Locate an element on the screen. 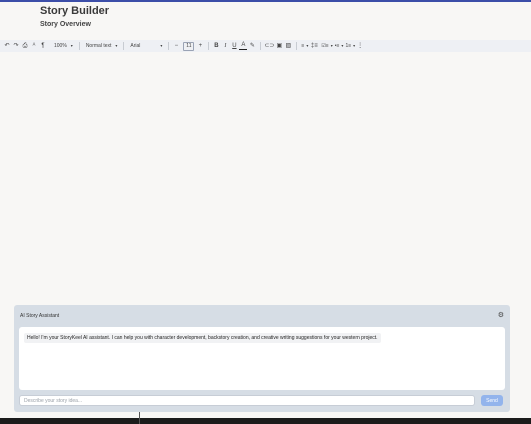 The height and width of the screenshot is (424, 531). zoom-select: 100% ▾ is located at coordinates (63, 46).